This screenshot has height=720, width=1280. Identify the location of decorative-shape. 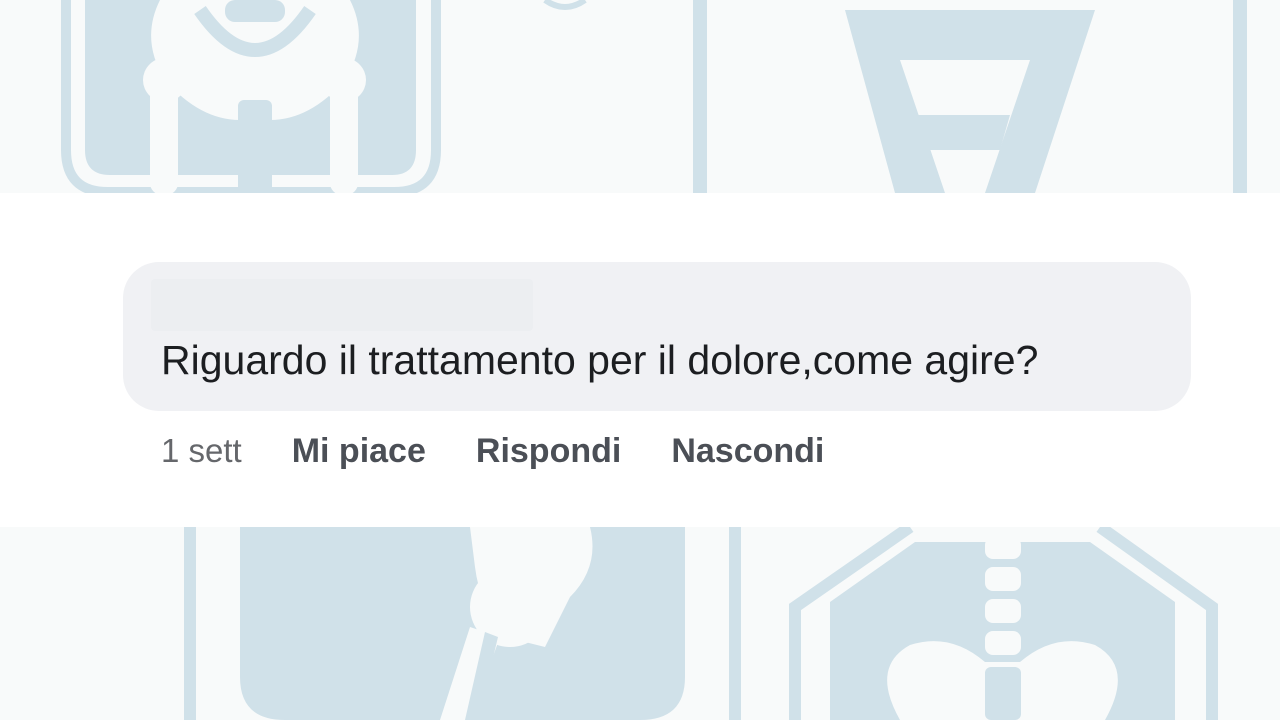
(565, 5).